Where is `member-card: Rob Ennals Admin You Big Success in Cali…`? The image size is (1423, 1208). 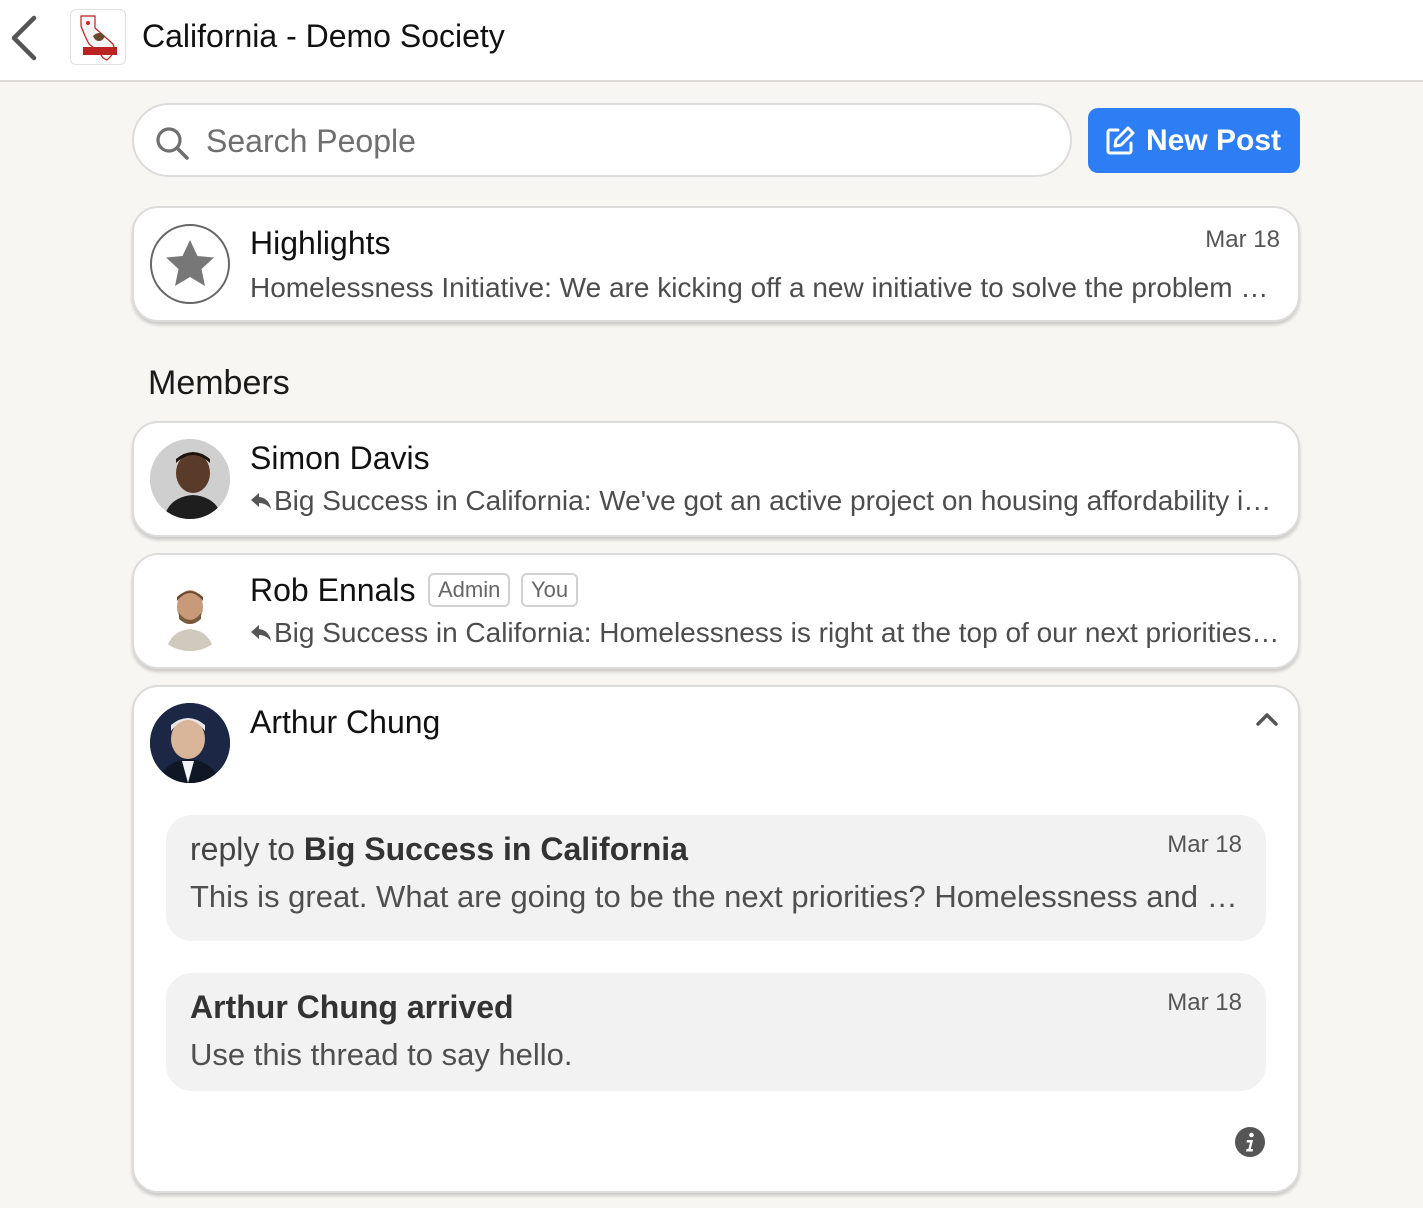 member-card: Rob Ennals Admin You Big Success in Cali… is located at coordinates (716, 611).